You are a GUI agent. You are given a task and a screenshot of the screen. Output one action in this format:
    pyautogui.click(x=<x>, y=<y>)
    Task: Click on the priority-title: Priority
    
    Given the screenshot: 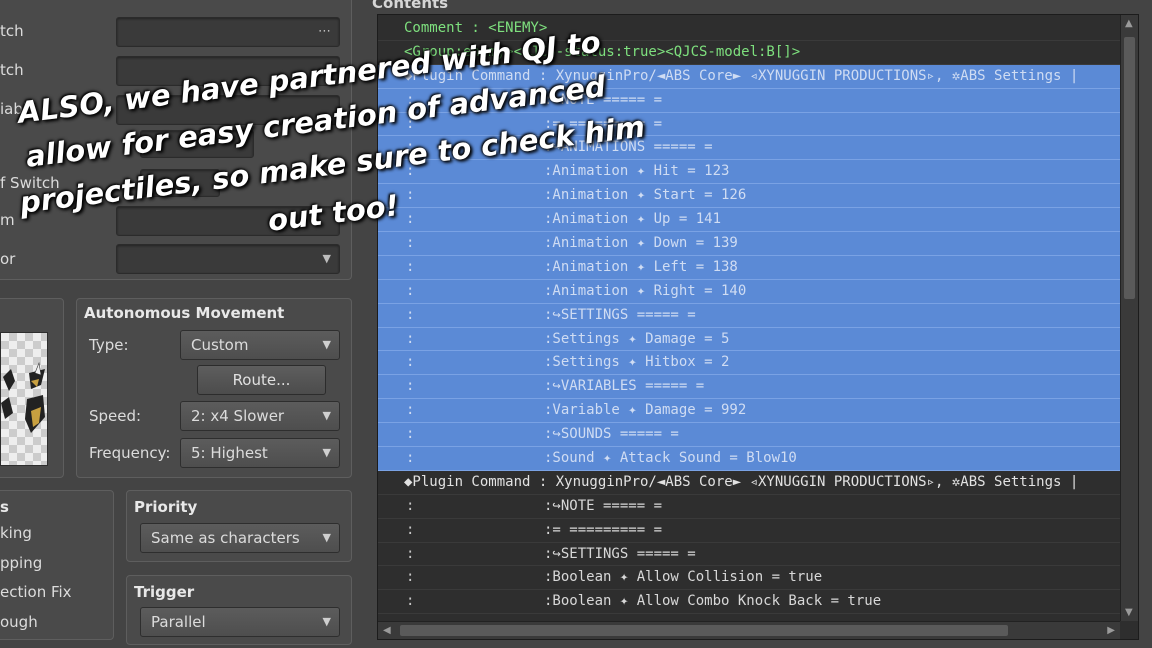 What is the action you would take?
    pyautogui.click(x=166, y=507)
    